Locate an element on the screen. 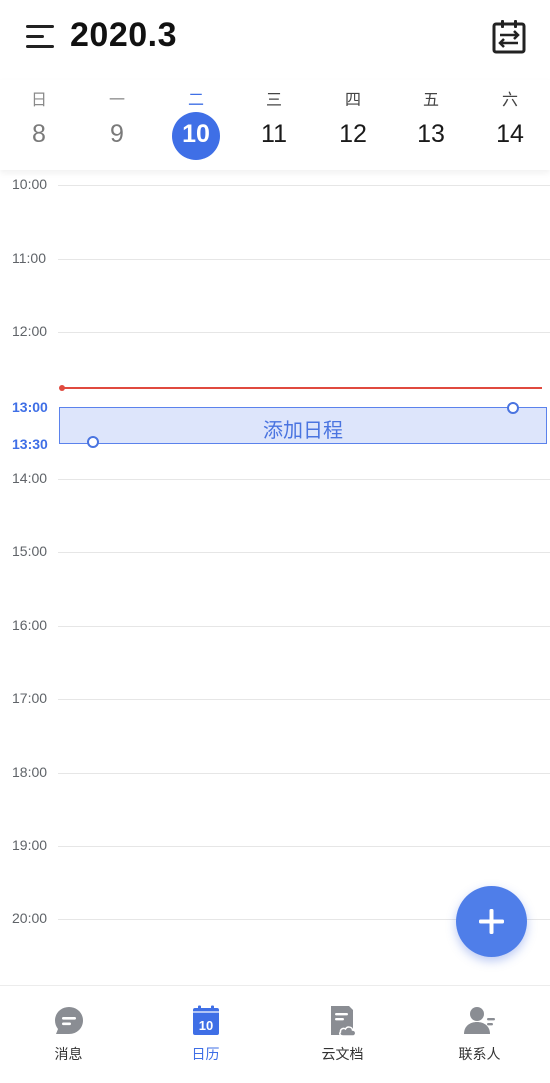  day-mon: 一 9 is located at coordinates (117, 125).